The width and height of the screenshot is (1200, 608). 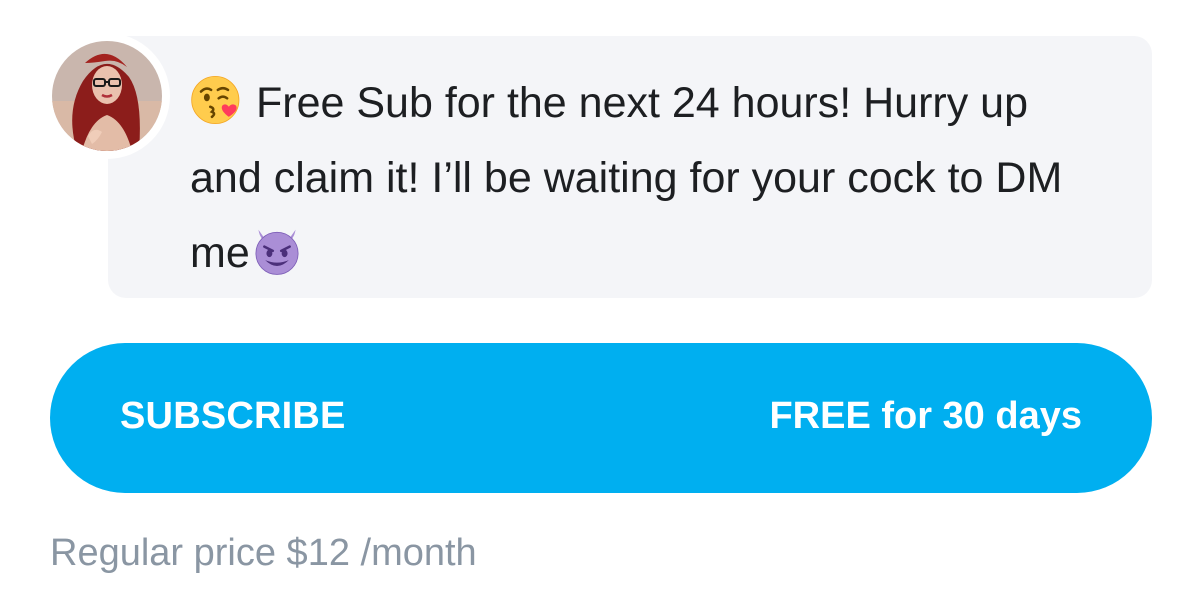 What do you see at coordinates (233, 416) in the screenshot?
I see `subscribe-label: SUBSCRIBE` at bounding box center [233, 416].